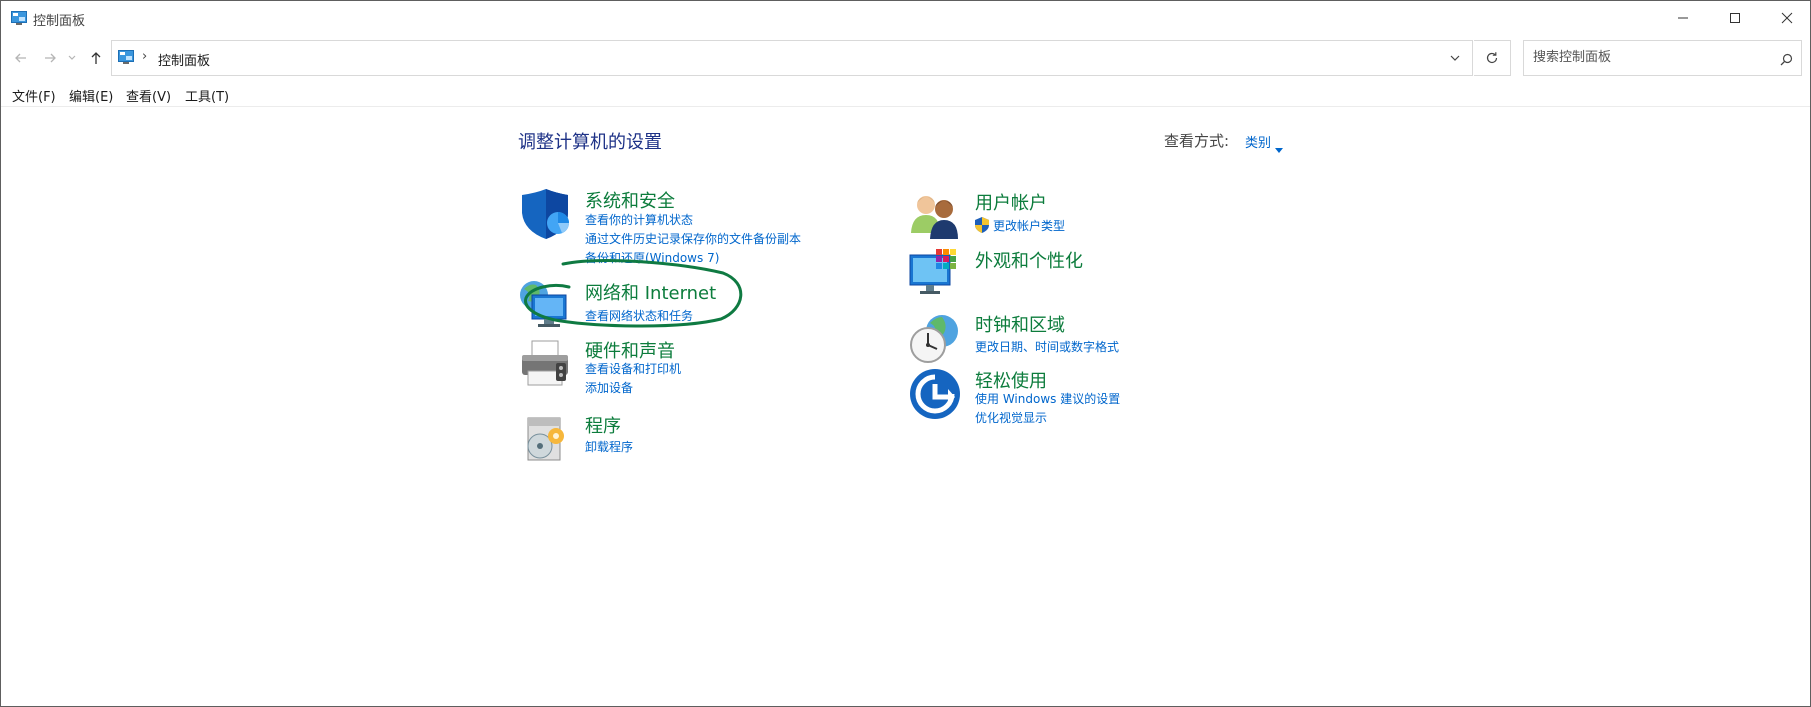  I want to click on refresh-button, so click(1492, 58).